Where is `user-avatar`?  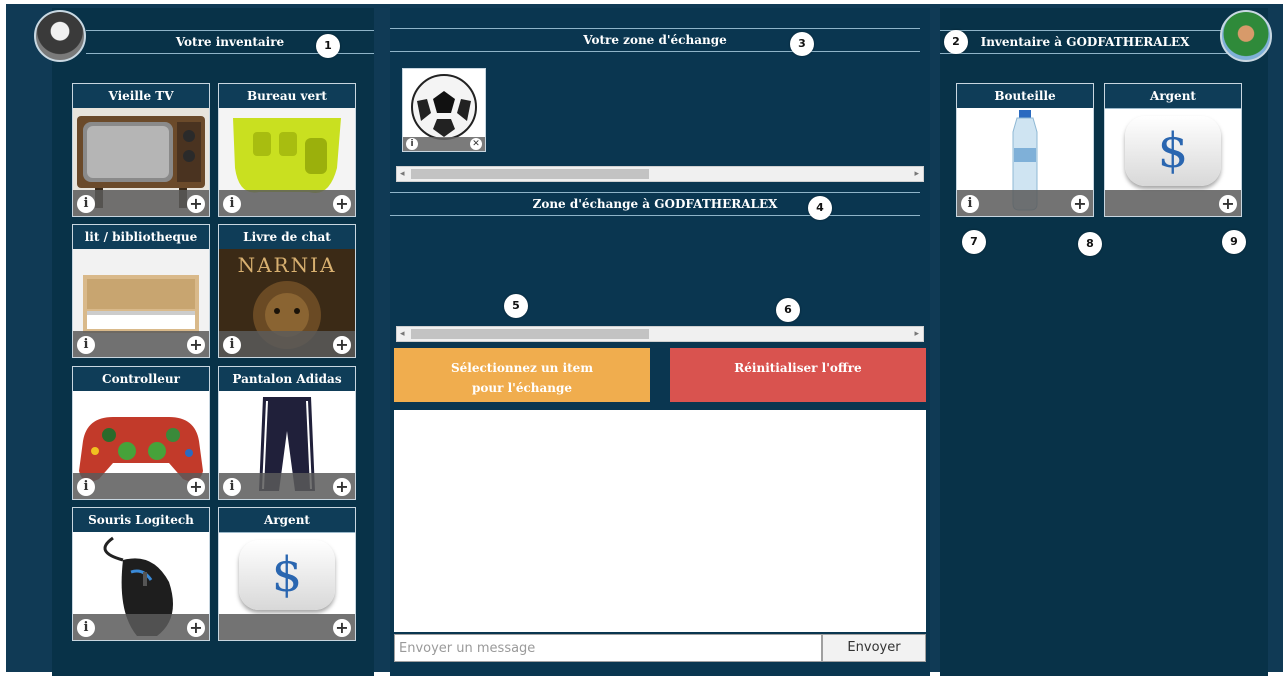
user-avatar is located at coordinates (60, 36).